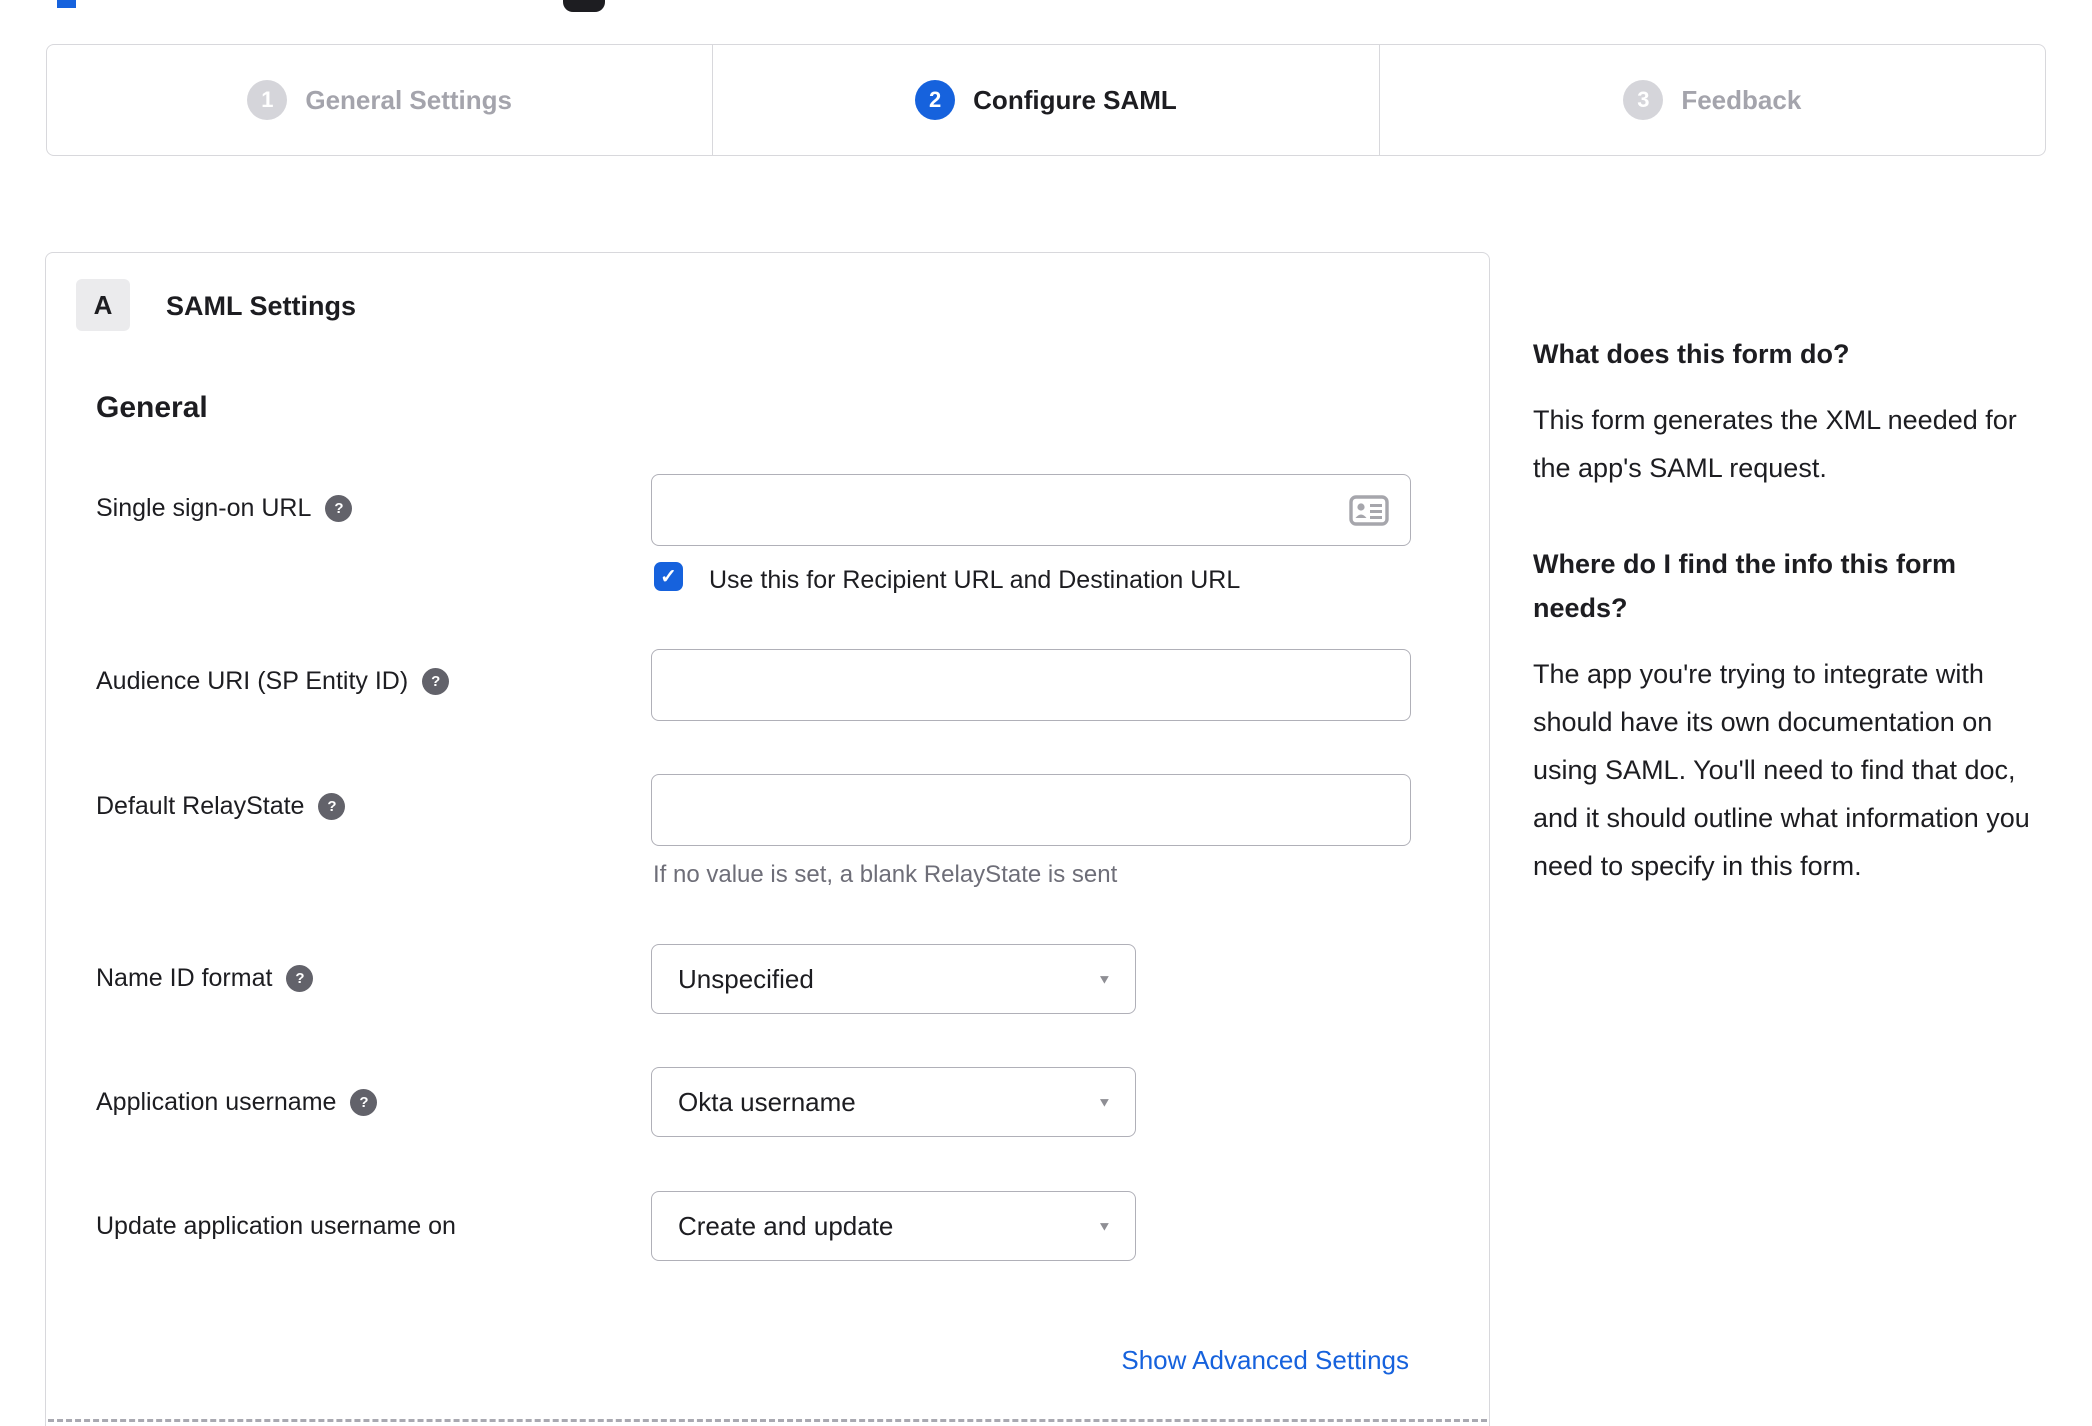  I want to click on update-username-label: Update application username on, so click(276, 1226).